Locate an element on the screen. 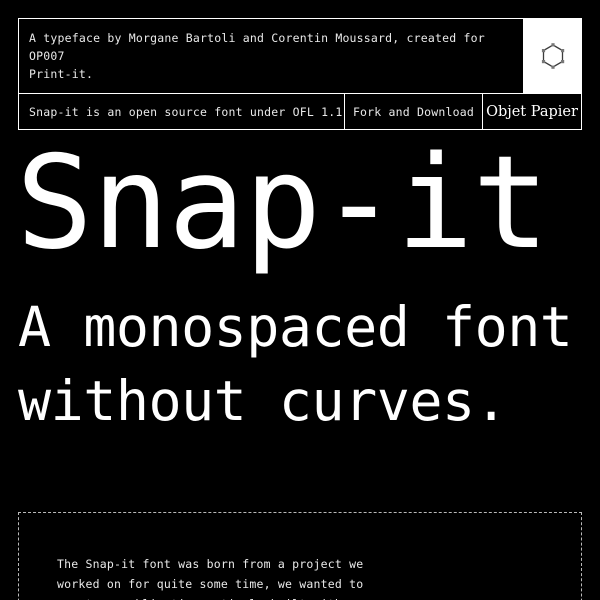 The image size is (600, 600). hero-subtitle-line-2: without curves. is located at coordinates (263, 401).